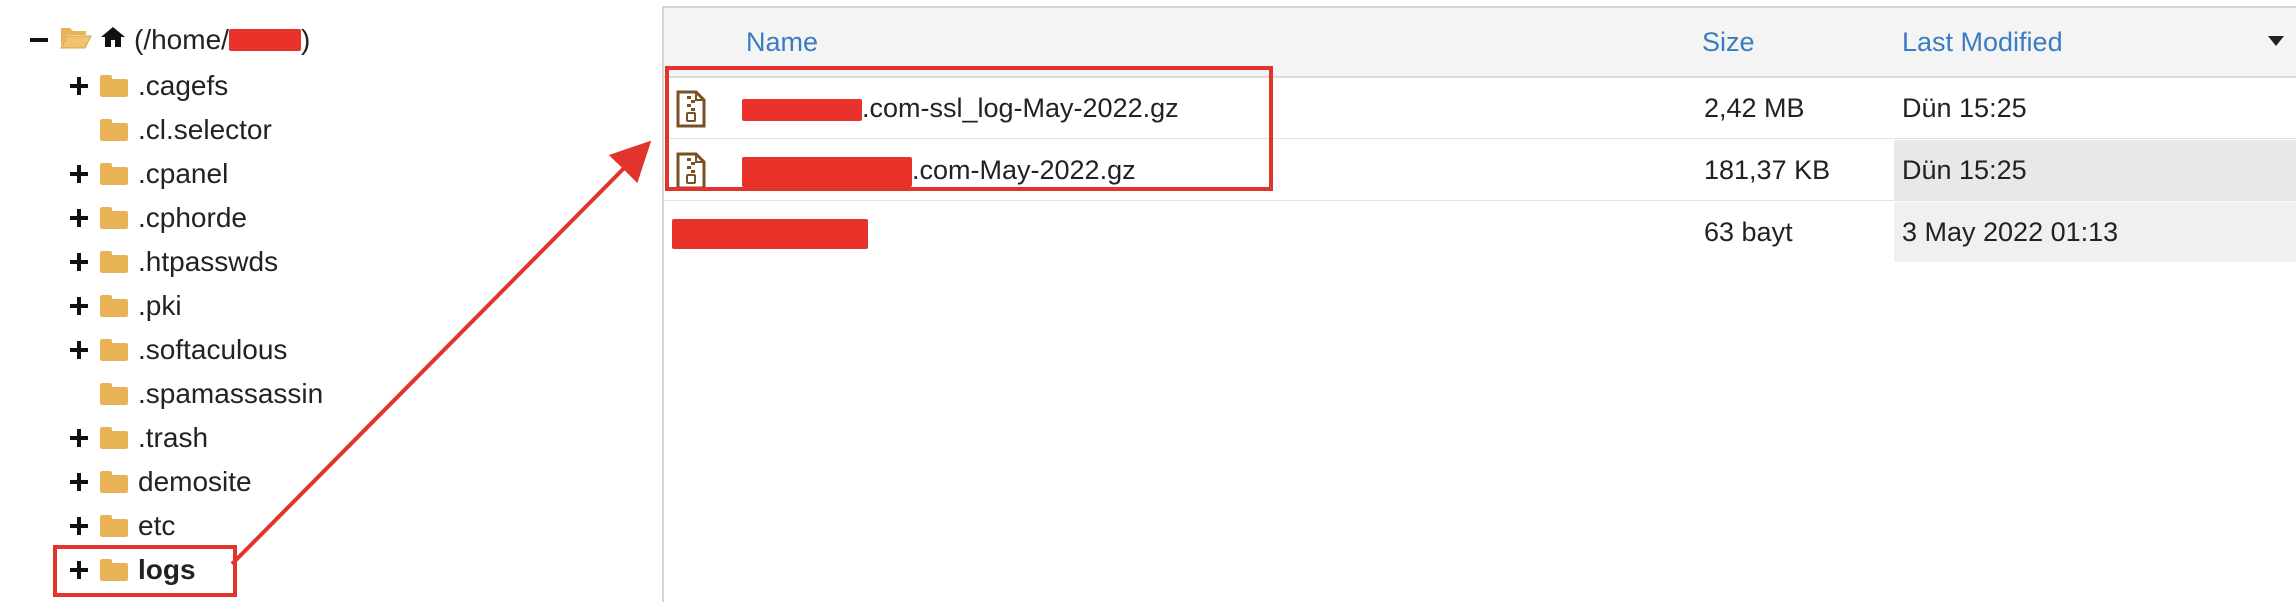 This screenshot has height=602, width=2296. I want to click on tree-root-row: (/home/ ), so click(169, 40).